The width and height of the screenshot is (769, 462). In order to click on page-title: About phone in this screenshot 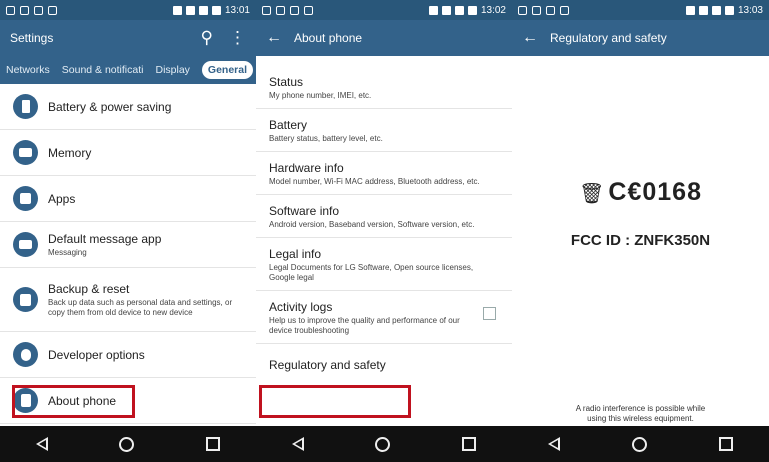, I will do `click(328, 38)`.